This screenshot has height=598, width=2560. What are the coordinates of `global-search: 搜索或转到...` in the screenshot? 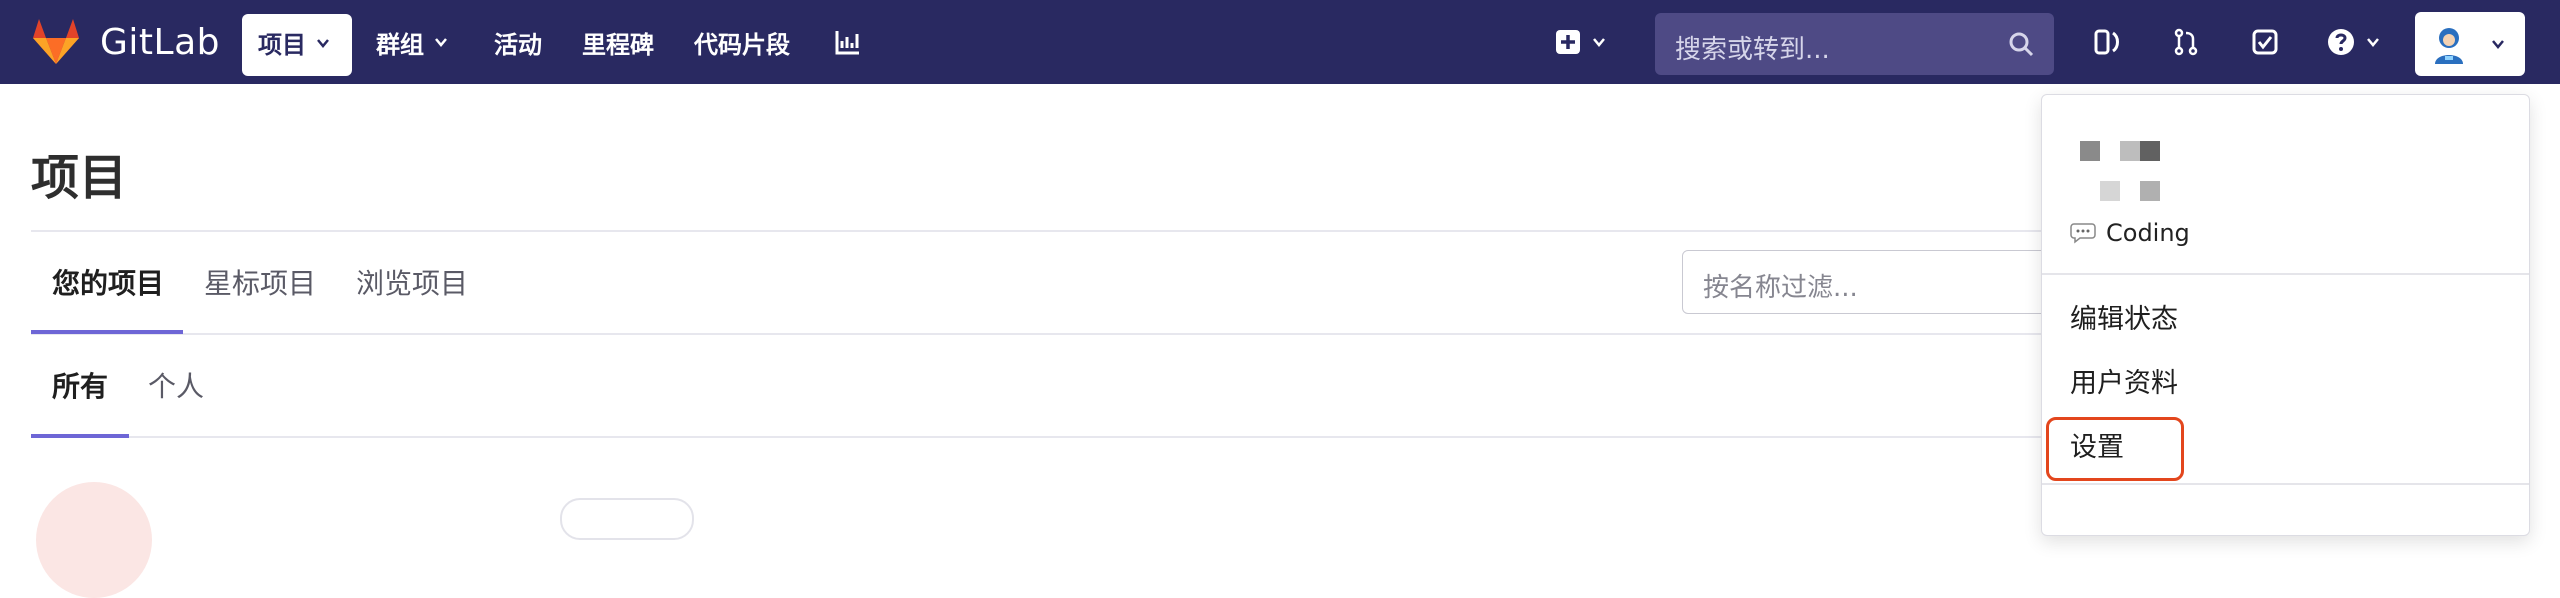 It's located at (1854, 44).